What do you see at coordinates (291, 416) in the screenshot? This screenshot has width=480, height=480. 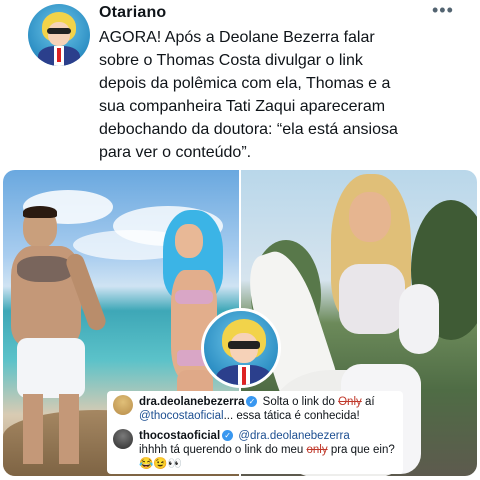 I see `comment-text-line2: ... essa tática é conhecida!` at bounding box center [291, 416].